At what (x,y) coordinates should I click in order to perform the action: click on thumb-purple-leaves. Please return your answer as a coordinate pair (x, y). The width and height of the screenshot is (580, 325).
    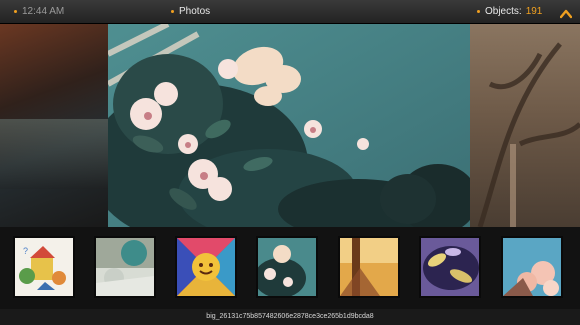
    Looking at the image, I should click on (450, 267).